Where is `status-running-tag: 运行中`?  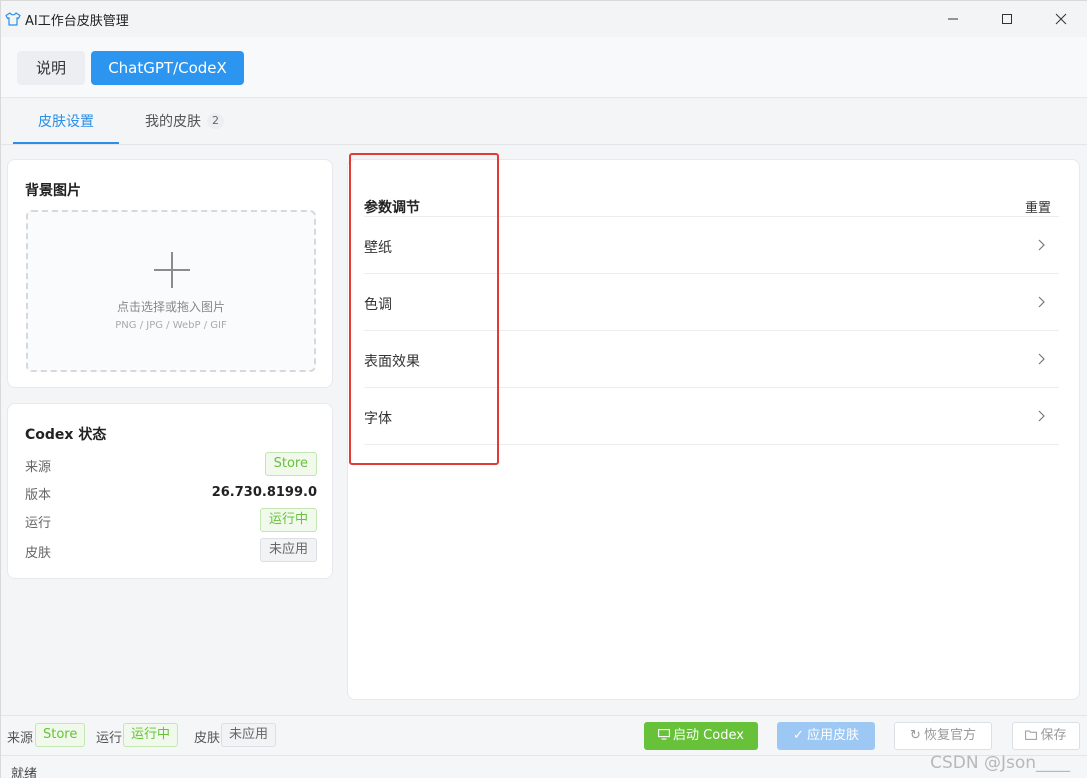 status-running-tag: 运行中 is located at coordinates (288, 520).